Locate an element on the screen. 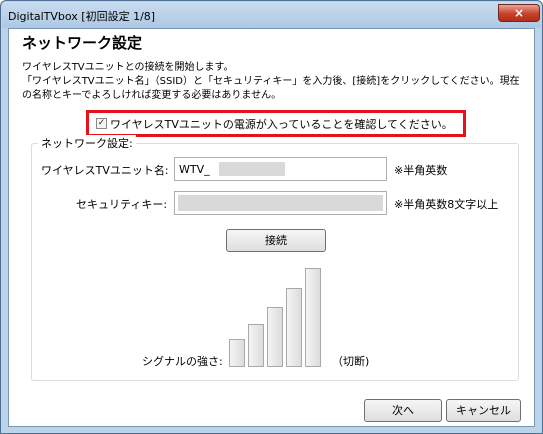  intro-line-3: の名称とキーでよろしければ変更する必要はありません。 is located at coordinates (152, 95).